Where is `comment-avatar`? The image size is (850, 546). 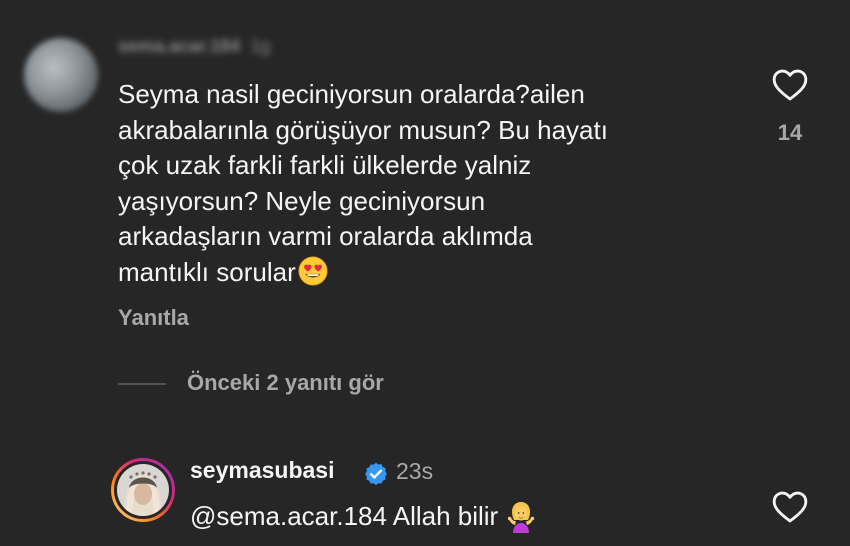 comment-avatar is located at coordinates (61, 75).